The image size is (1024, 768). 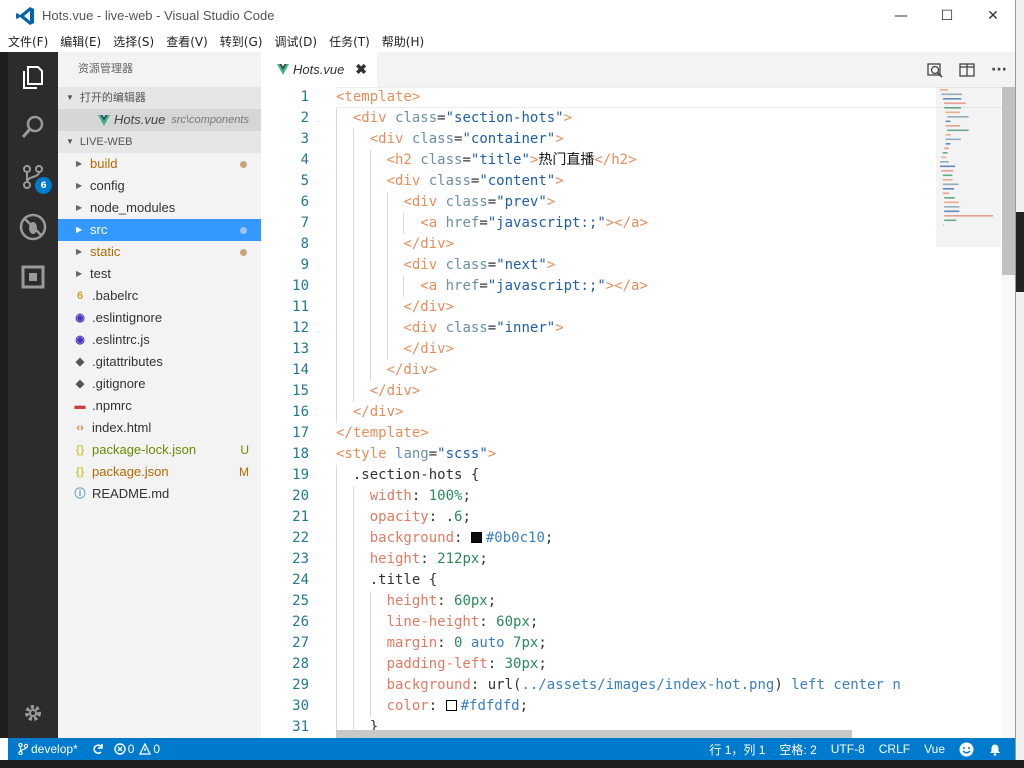 What do you see at coordinates (901, 15) in the screenshot?
I see `minimize-button: —` at bounding box center [901, 15].